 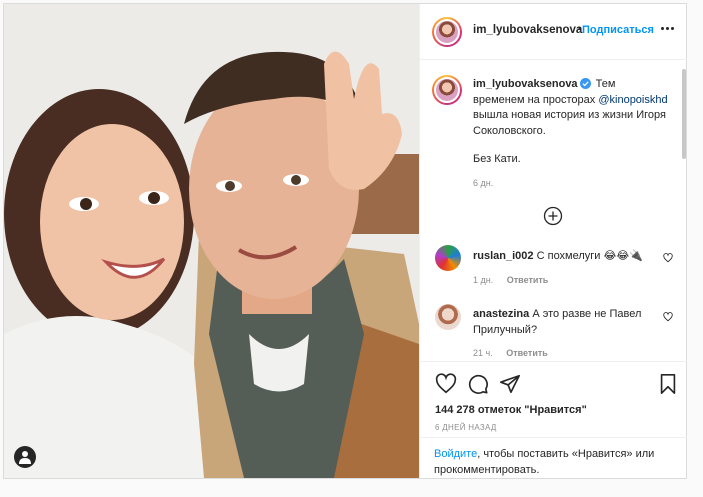 I want to click on post-header: im_lyubovaksenova • Подписаться, so click(x=553, y=32).